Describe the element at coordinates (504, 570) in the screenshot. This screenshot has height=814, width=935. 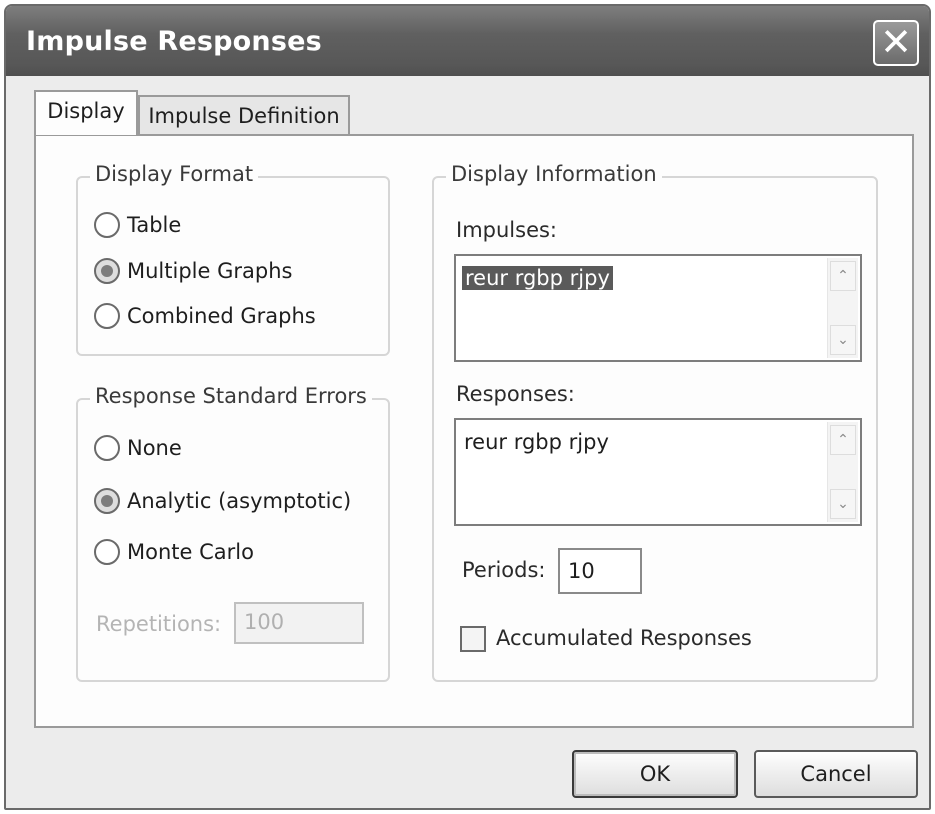
I see `periods-label: Periods:` at that location.